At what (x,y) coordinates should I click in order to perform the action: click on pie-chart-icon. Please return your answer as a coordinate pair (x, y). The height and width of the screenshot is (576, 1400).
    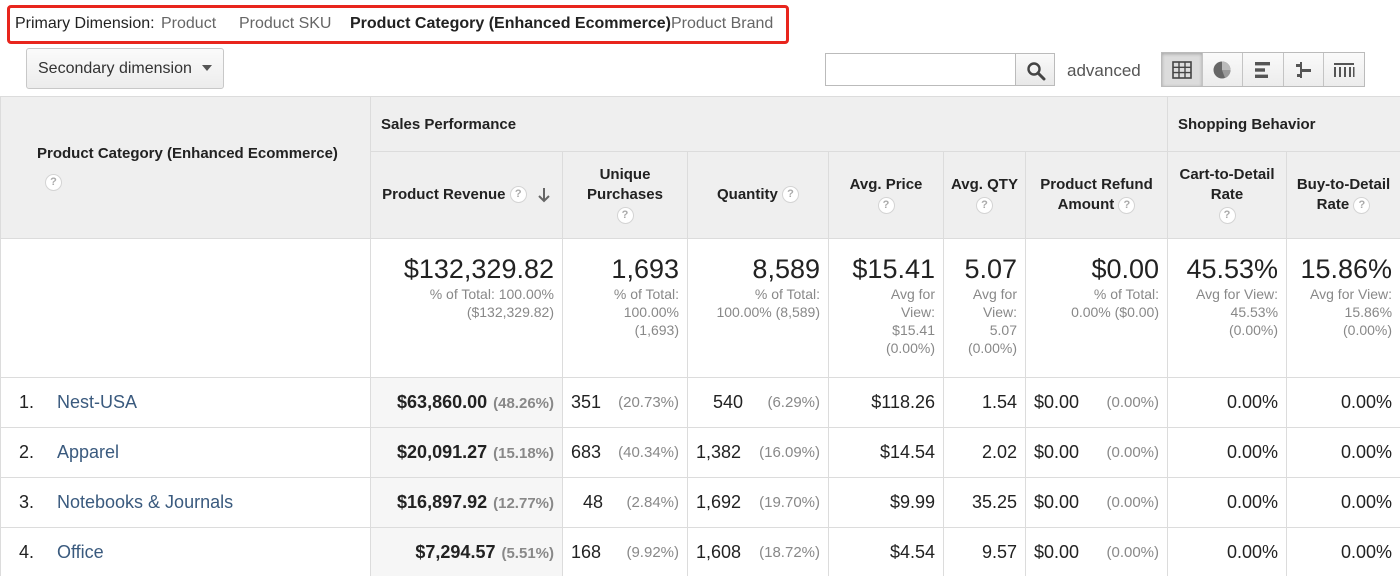
    Looking at the image, I should click on (1222, 69).